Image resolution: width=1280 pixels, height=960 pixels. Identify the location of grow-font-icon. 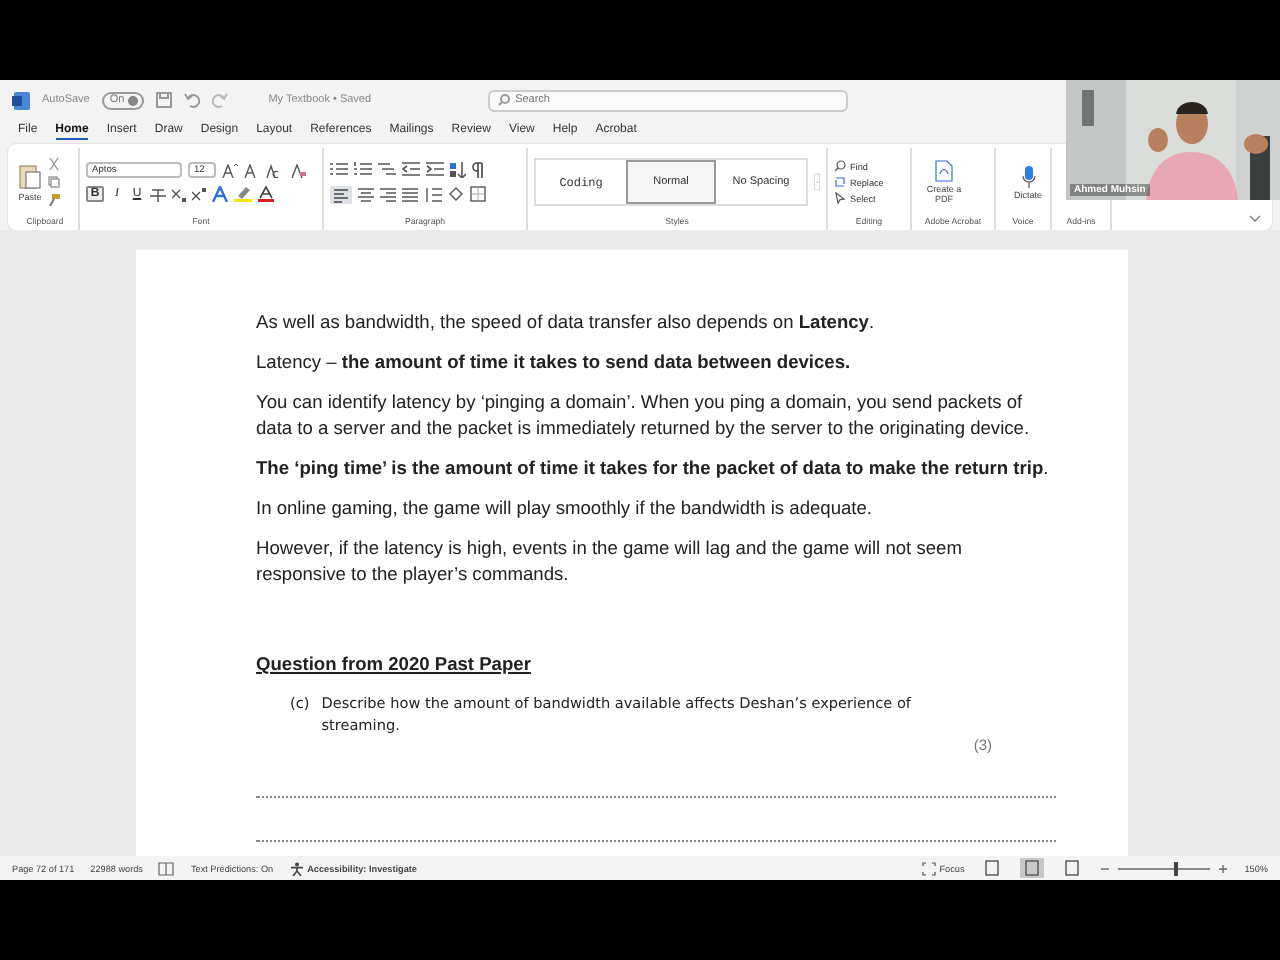
(230, 170).